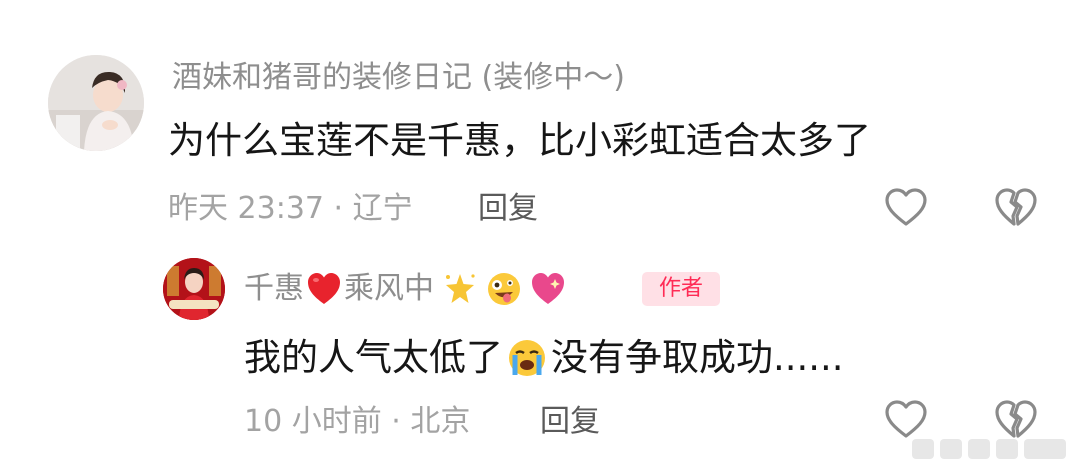  I want to click on sparkling-heart-emoji, so click(548, 289).